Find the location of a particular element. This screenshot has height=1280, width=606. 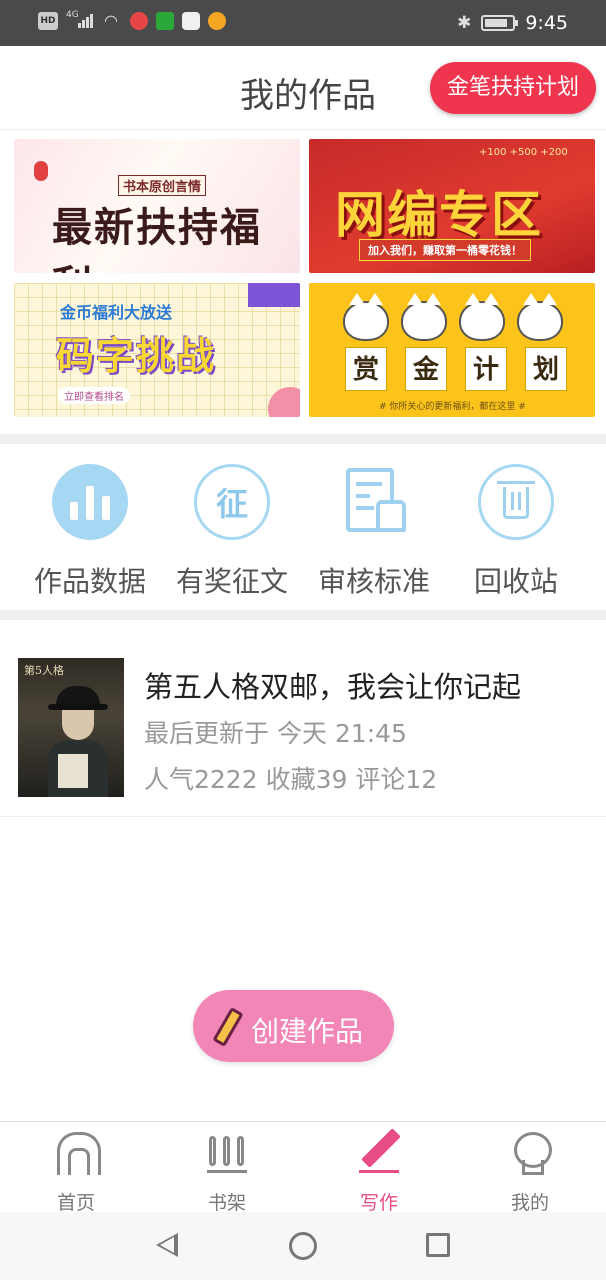

review-doc-icon is located at coordinates (374, 502).